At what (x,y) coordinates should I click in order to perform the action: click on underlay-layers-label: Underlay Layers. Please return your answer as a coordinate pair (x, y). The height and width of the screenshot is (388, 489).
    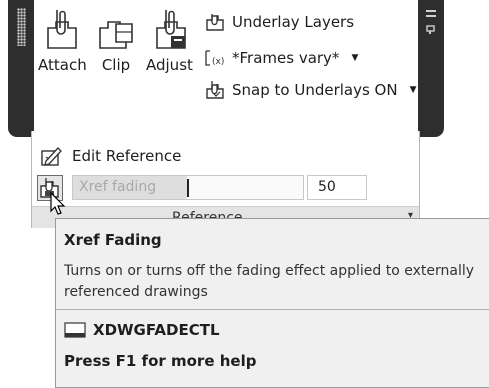
    Looking at the image, I should click on (293, 22).